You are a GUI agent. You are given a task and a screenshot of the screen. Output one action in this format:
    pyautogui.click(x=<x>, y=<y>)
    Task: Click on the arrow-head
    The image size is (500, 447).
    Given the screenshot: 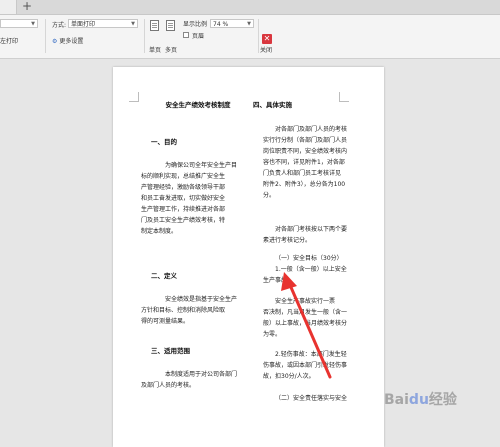 What is the action you would take?
    pyautogui.click(x=289, y=281)
    